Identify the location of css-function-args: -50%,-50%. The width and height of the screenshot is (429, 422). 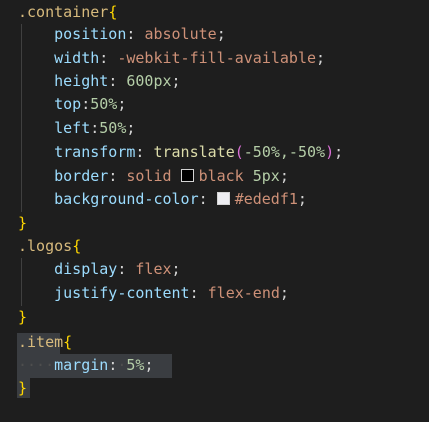
(284, 152).